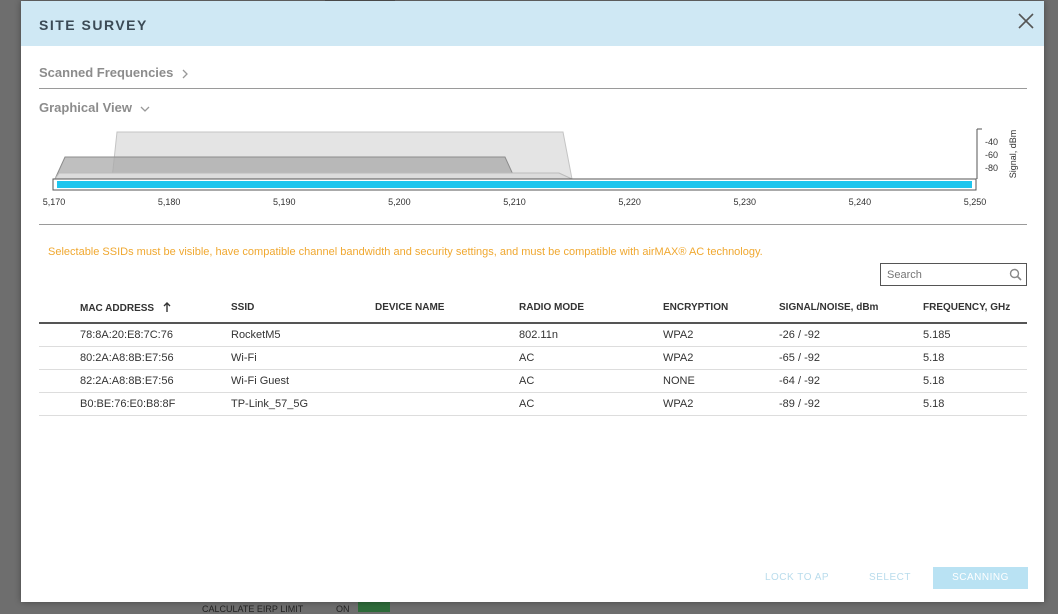  I want to click on cell-signal-noise: -89 / -92, so click(851, 404).